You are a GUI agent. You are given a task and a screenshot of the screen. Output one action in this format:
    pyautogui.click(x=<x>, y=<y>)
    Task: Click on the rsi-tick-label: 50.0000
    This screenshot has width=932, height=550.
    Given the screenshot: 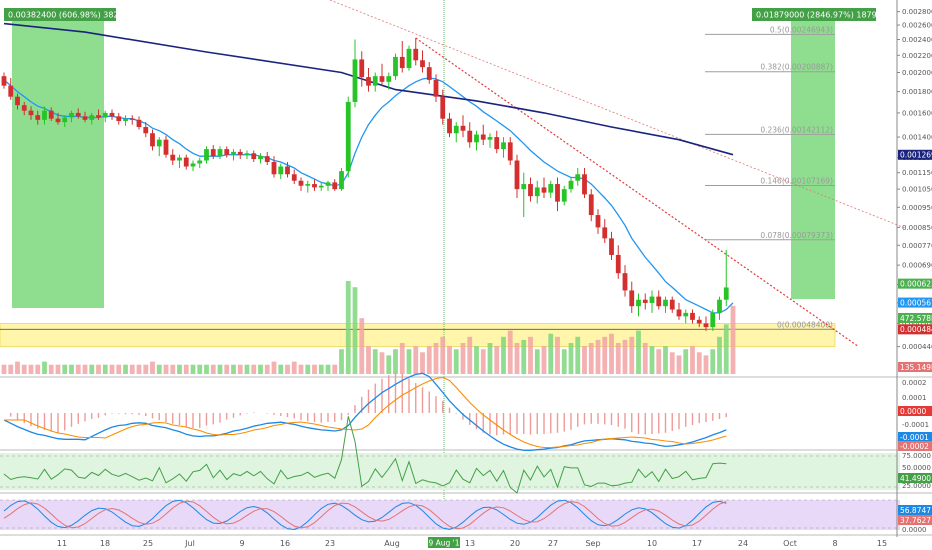 What is the action you would take?
    pyautogui.click(x=916, y=468)
    